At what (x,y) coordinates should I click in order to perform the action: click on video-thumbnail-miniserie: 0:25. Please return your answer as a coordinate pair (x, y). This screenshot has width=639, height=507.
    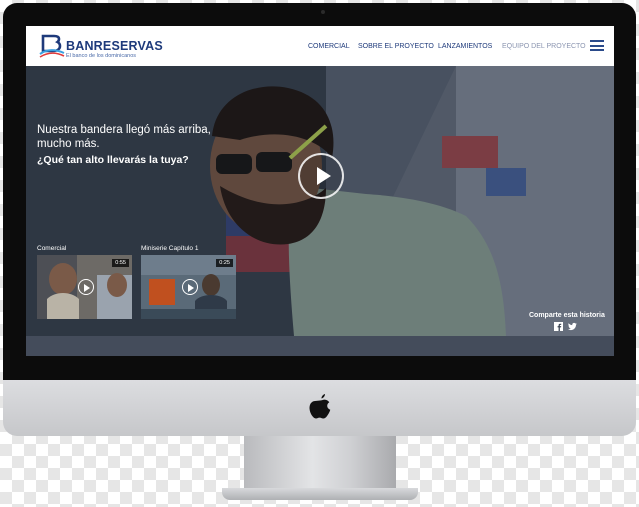
    Looking at the image, I should click on (188, 287).